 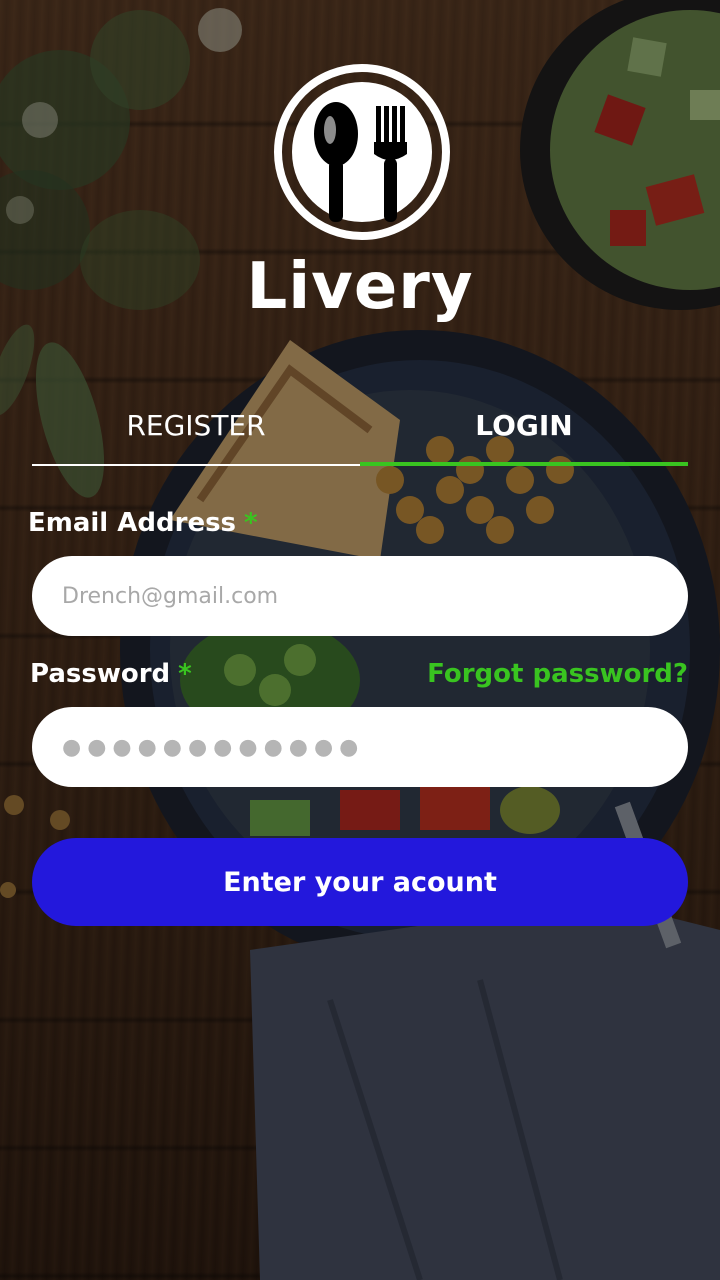 I want to click on auth-tabs: REGISTER LOGIN, so click(x=360, y=431).